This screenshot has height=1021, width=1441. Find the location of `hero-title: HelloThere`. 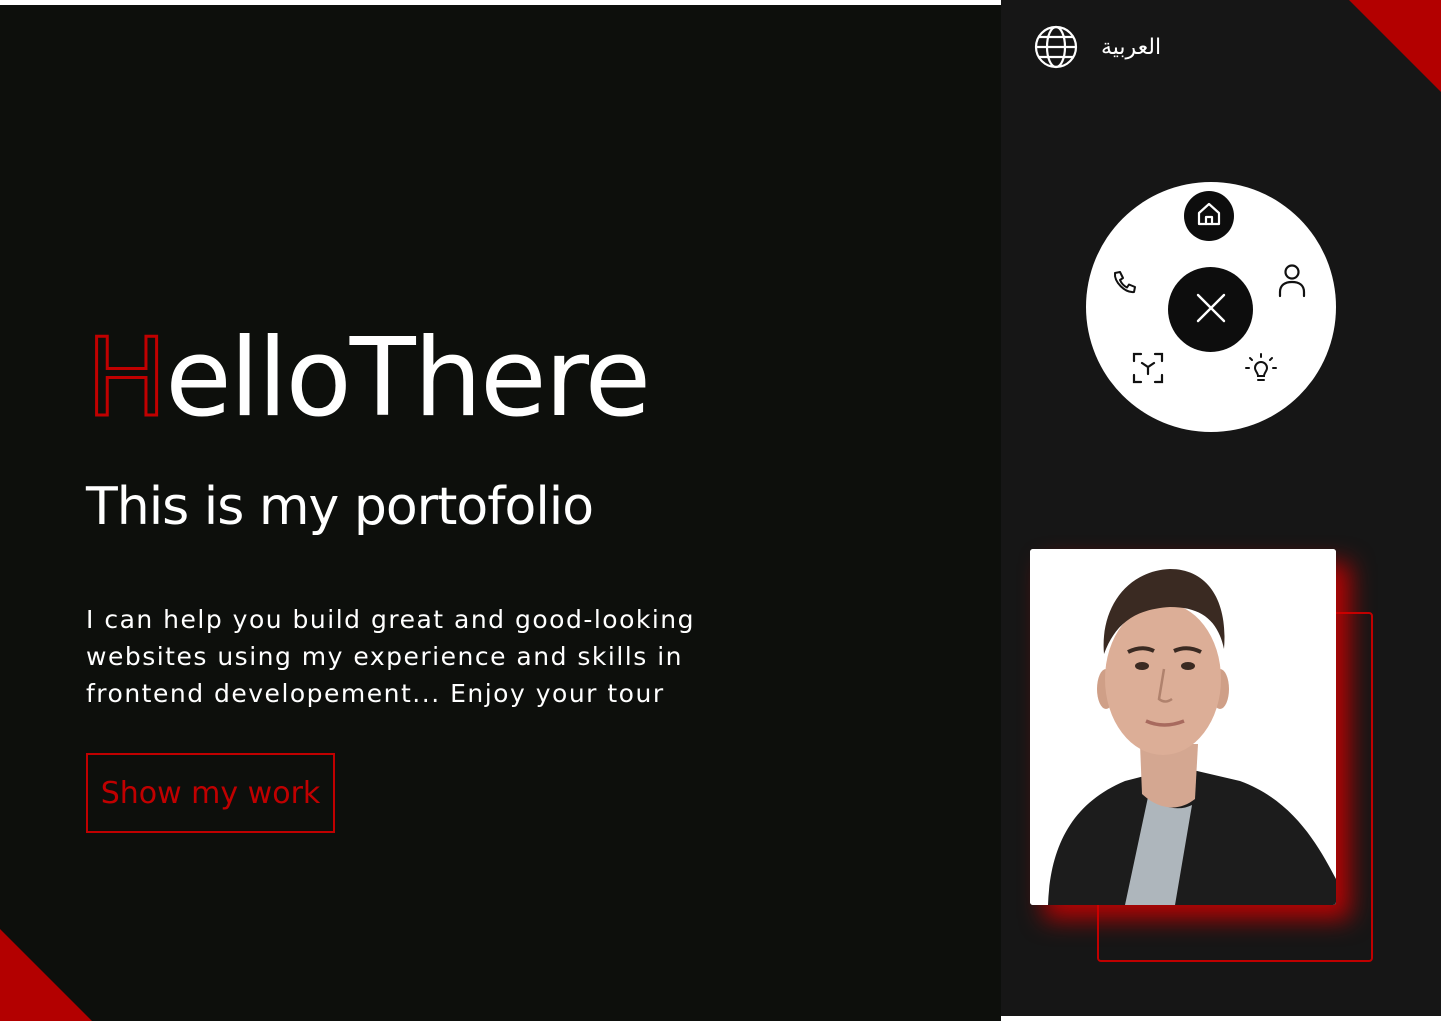

hero-title: HelloThere is located at coordinates (367, 378).